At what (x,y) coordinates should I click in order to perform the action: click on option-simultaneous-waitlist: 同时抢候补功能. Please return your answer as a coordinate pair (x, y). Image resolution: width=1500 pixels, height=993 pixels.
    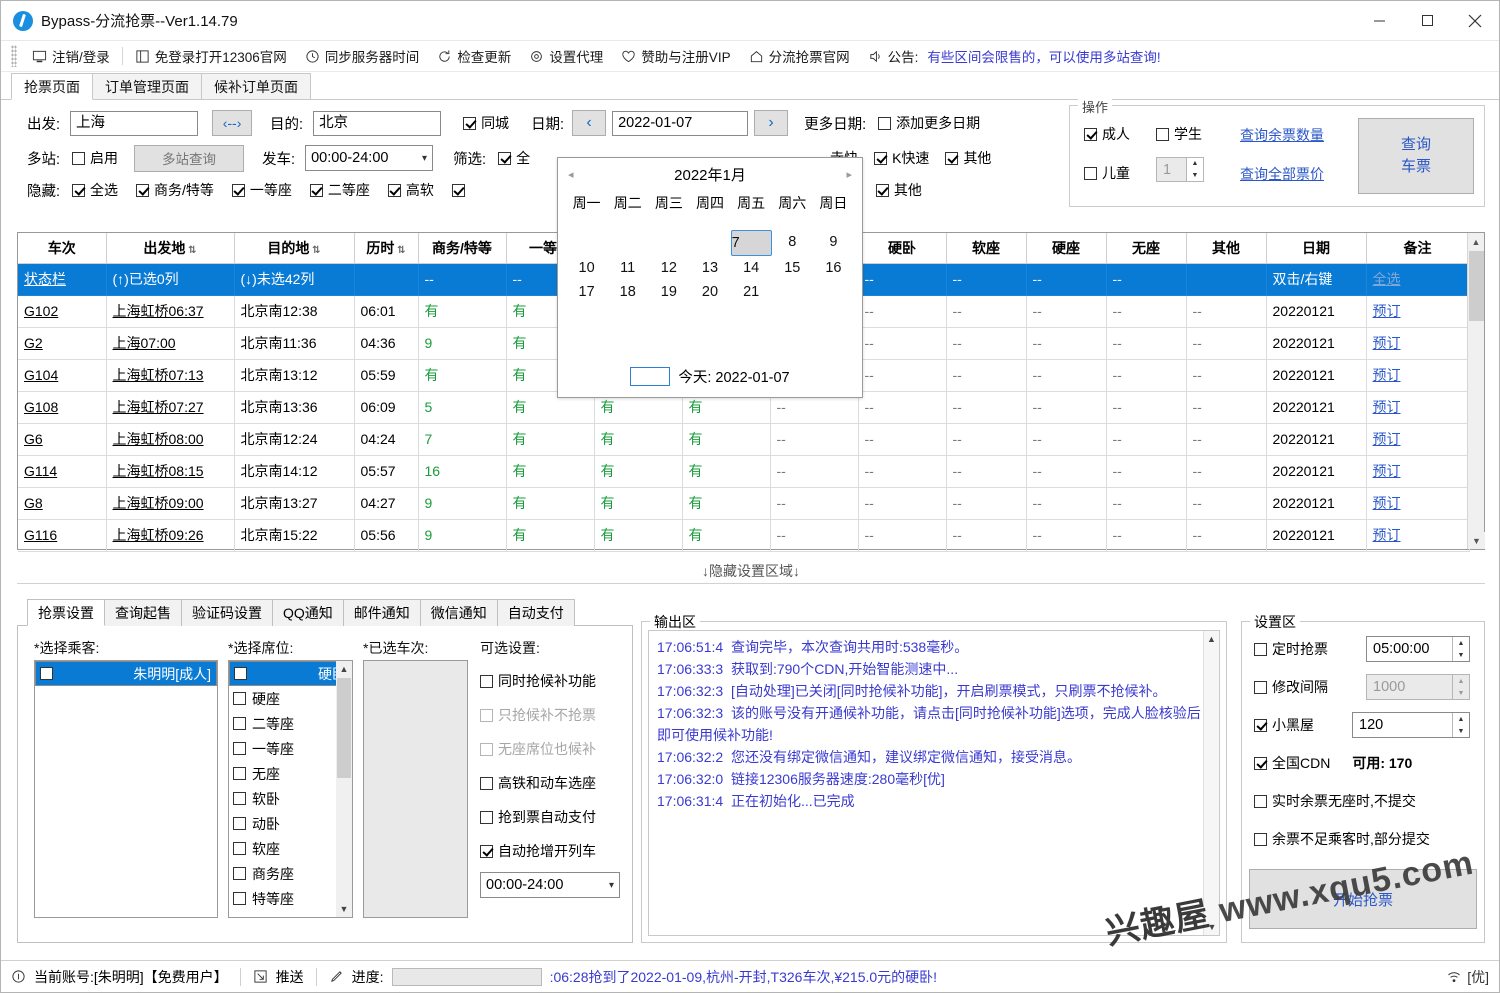
    Looking at the image, I should click on (538, 681).